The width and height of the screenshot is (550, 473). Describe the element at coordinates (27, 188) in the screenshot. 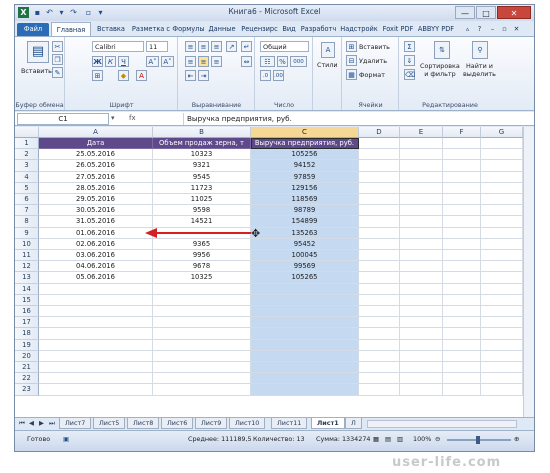

I see `row-header: 5` at that location.